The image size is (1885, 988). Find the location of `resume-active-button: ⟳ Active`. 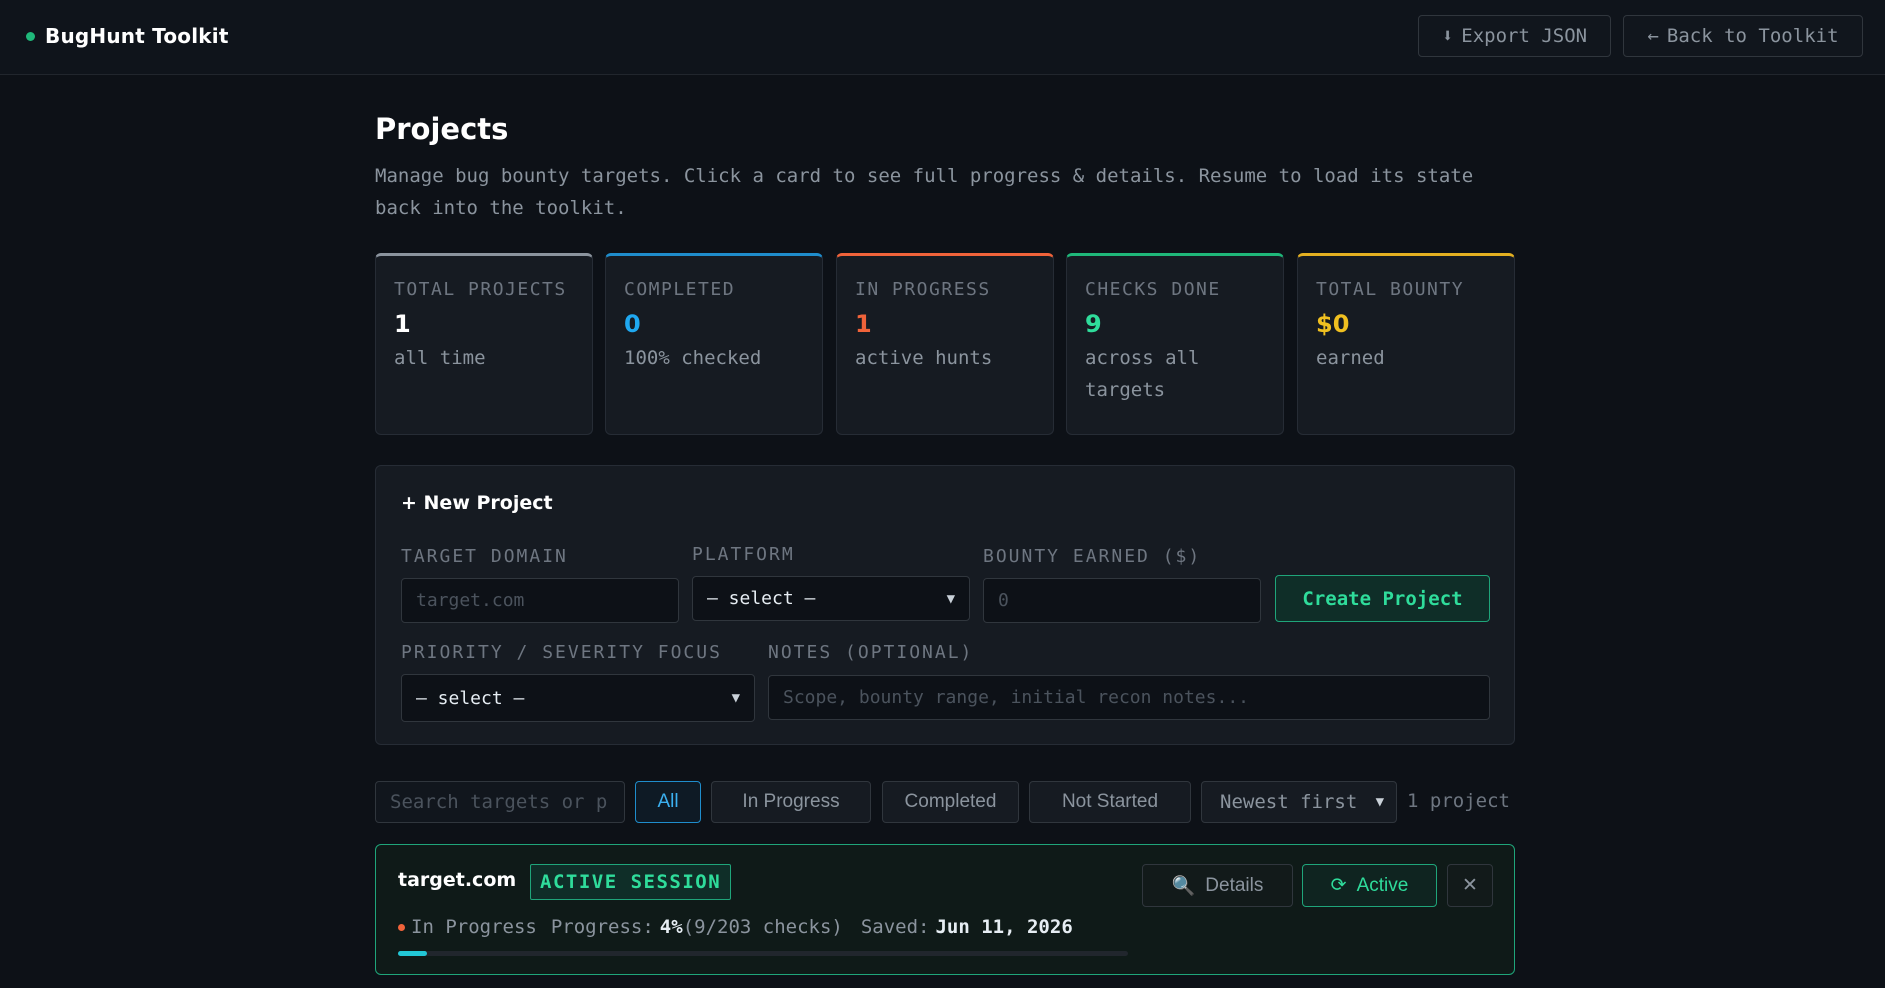

resume-active-button: ⟳ Active is located at coordinates (1369, 885).